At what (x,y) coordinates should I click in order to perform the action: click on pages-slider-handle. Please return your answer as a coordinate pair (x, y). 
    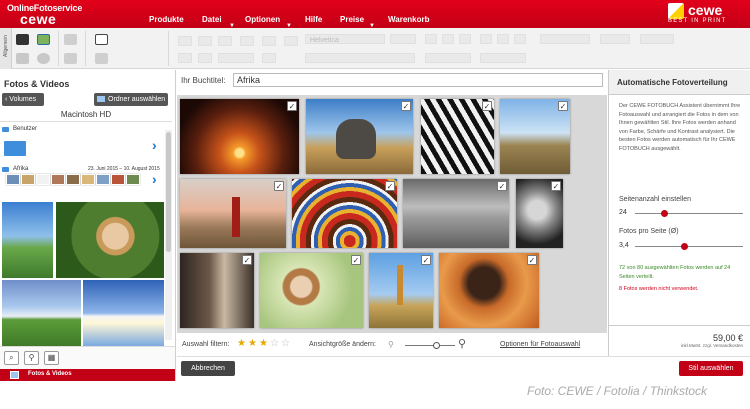
    Looking at the image, I should click on (664, 213).